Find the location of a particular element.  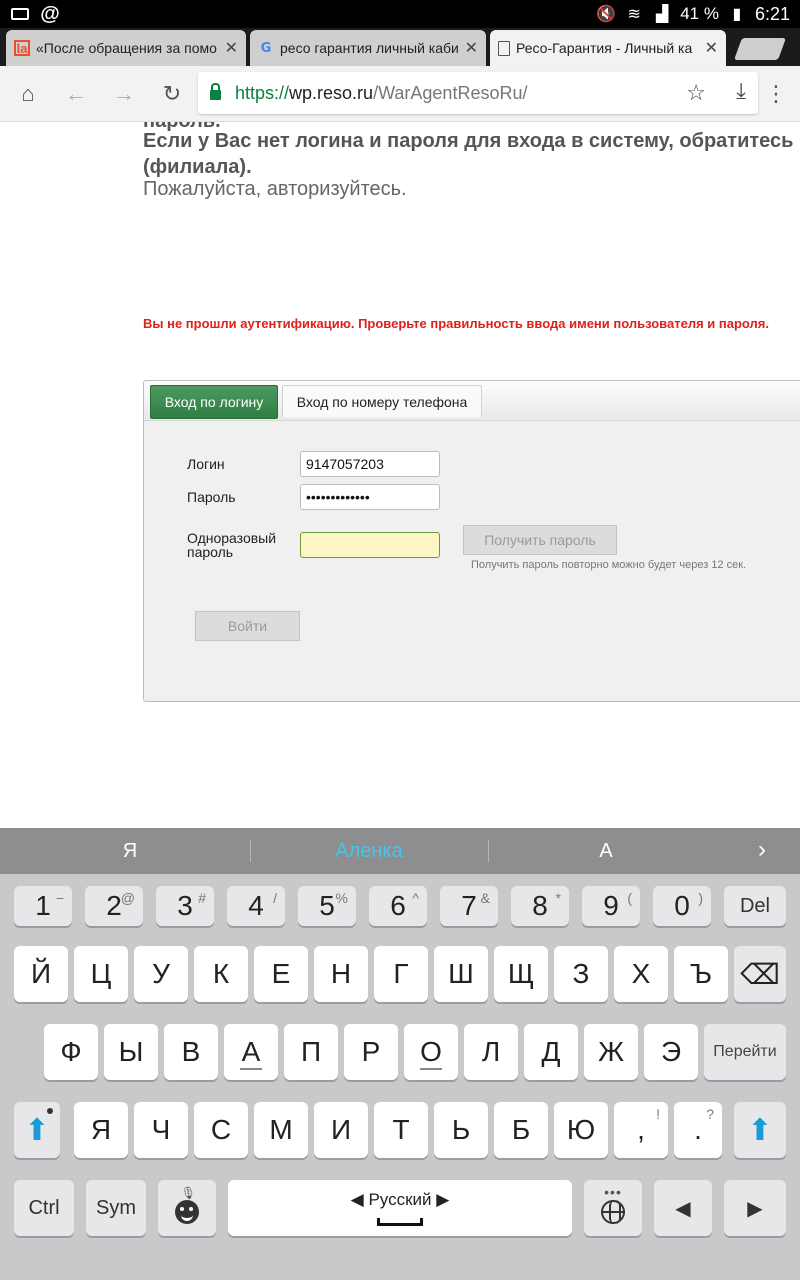

key-letter: Ь is located at coordinates (461, 1130).